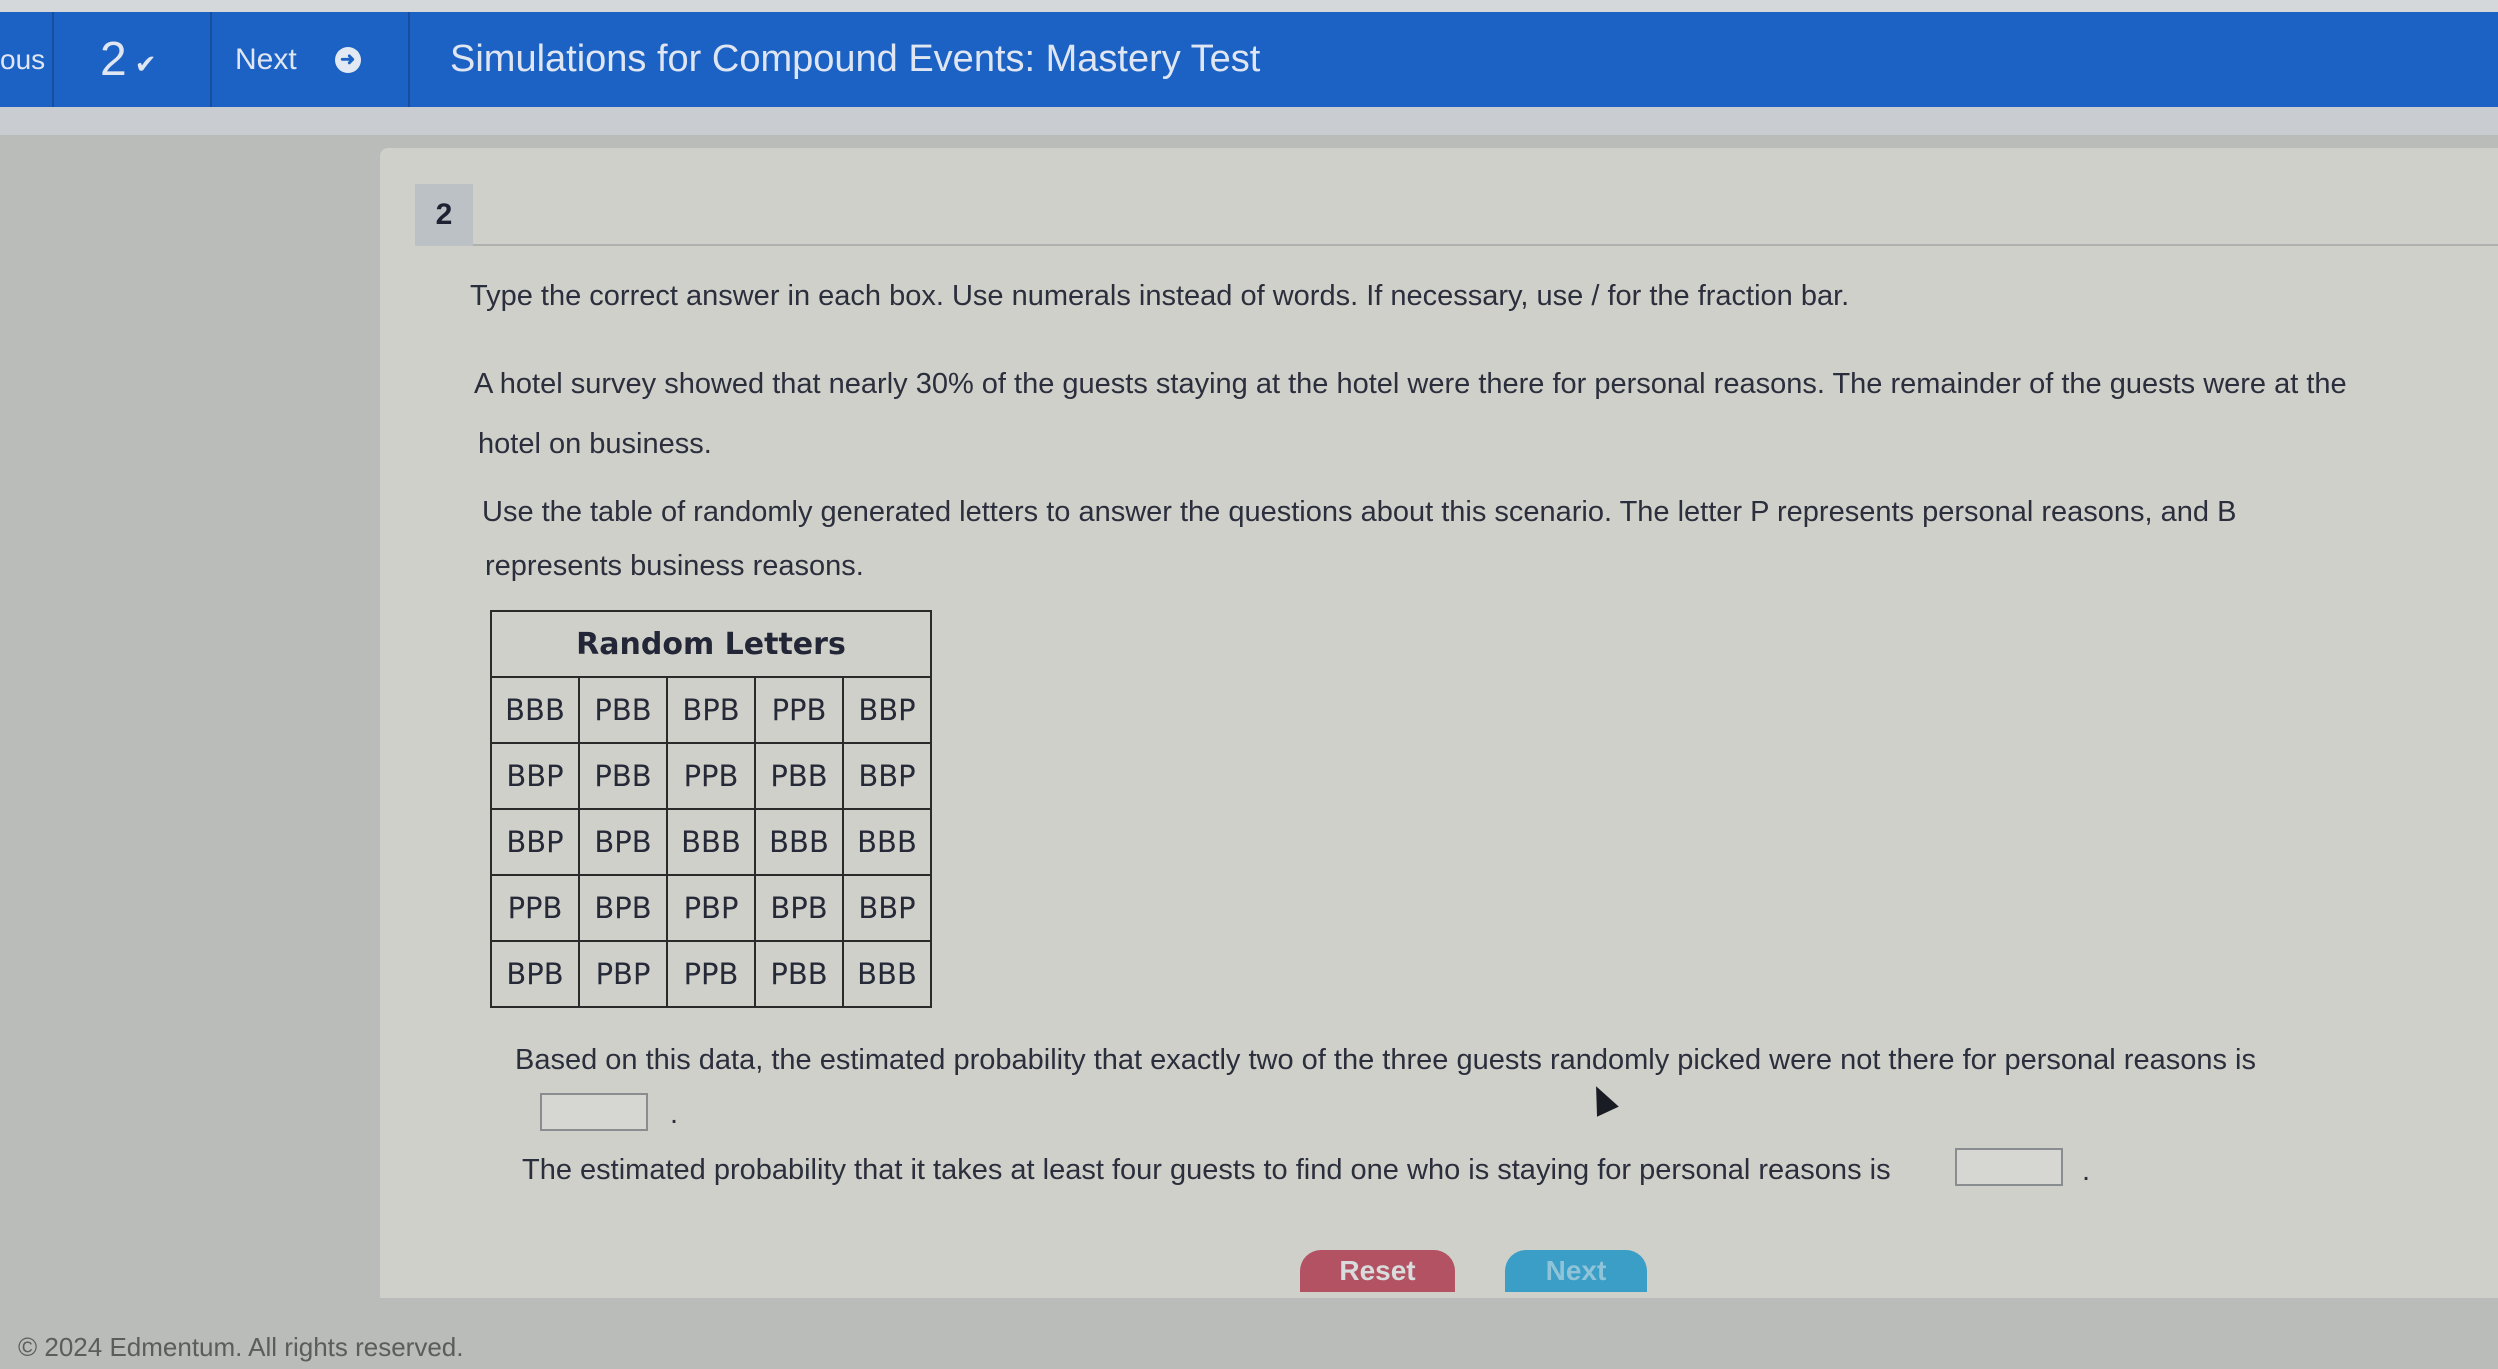  I want to click on table-title: Random Letters, so click(711, 644).